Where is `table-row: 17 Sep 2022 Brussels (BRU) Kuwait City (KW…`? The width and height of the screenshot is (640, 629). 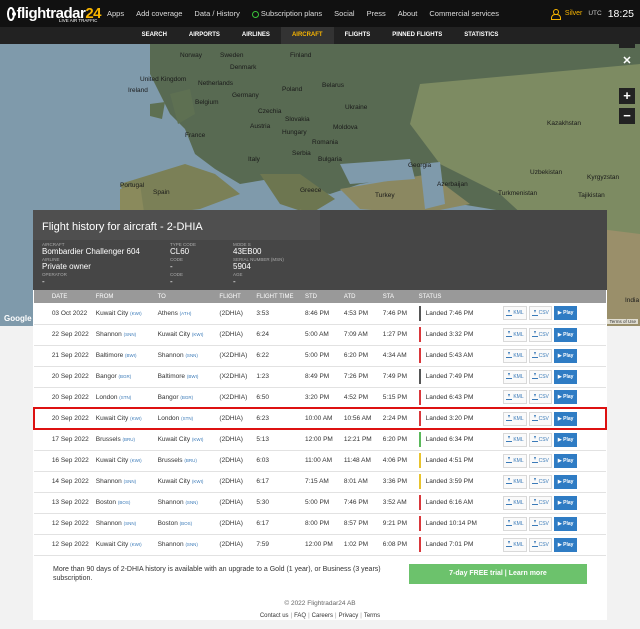
table-row: 17 Sep 2022 Brussels (BRU) Kuwait City (KW… is located at coordinates (320, 440).